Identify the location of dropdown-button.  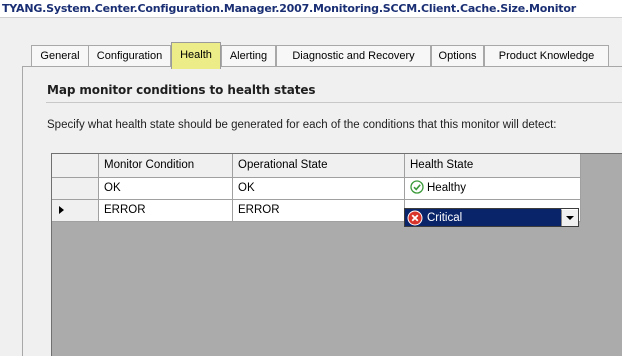
(569, 217).